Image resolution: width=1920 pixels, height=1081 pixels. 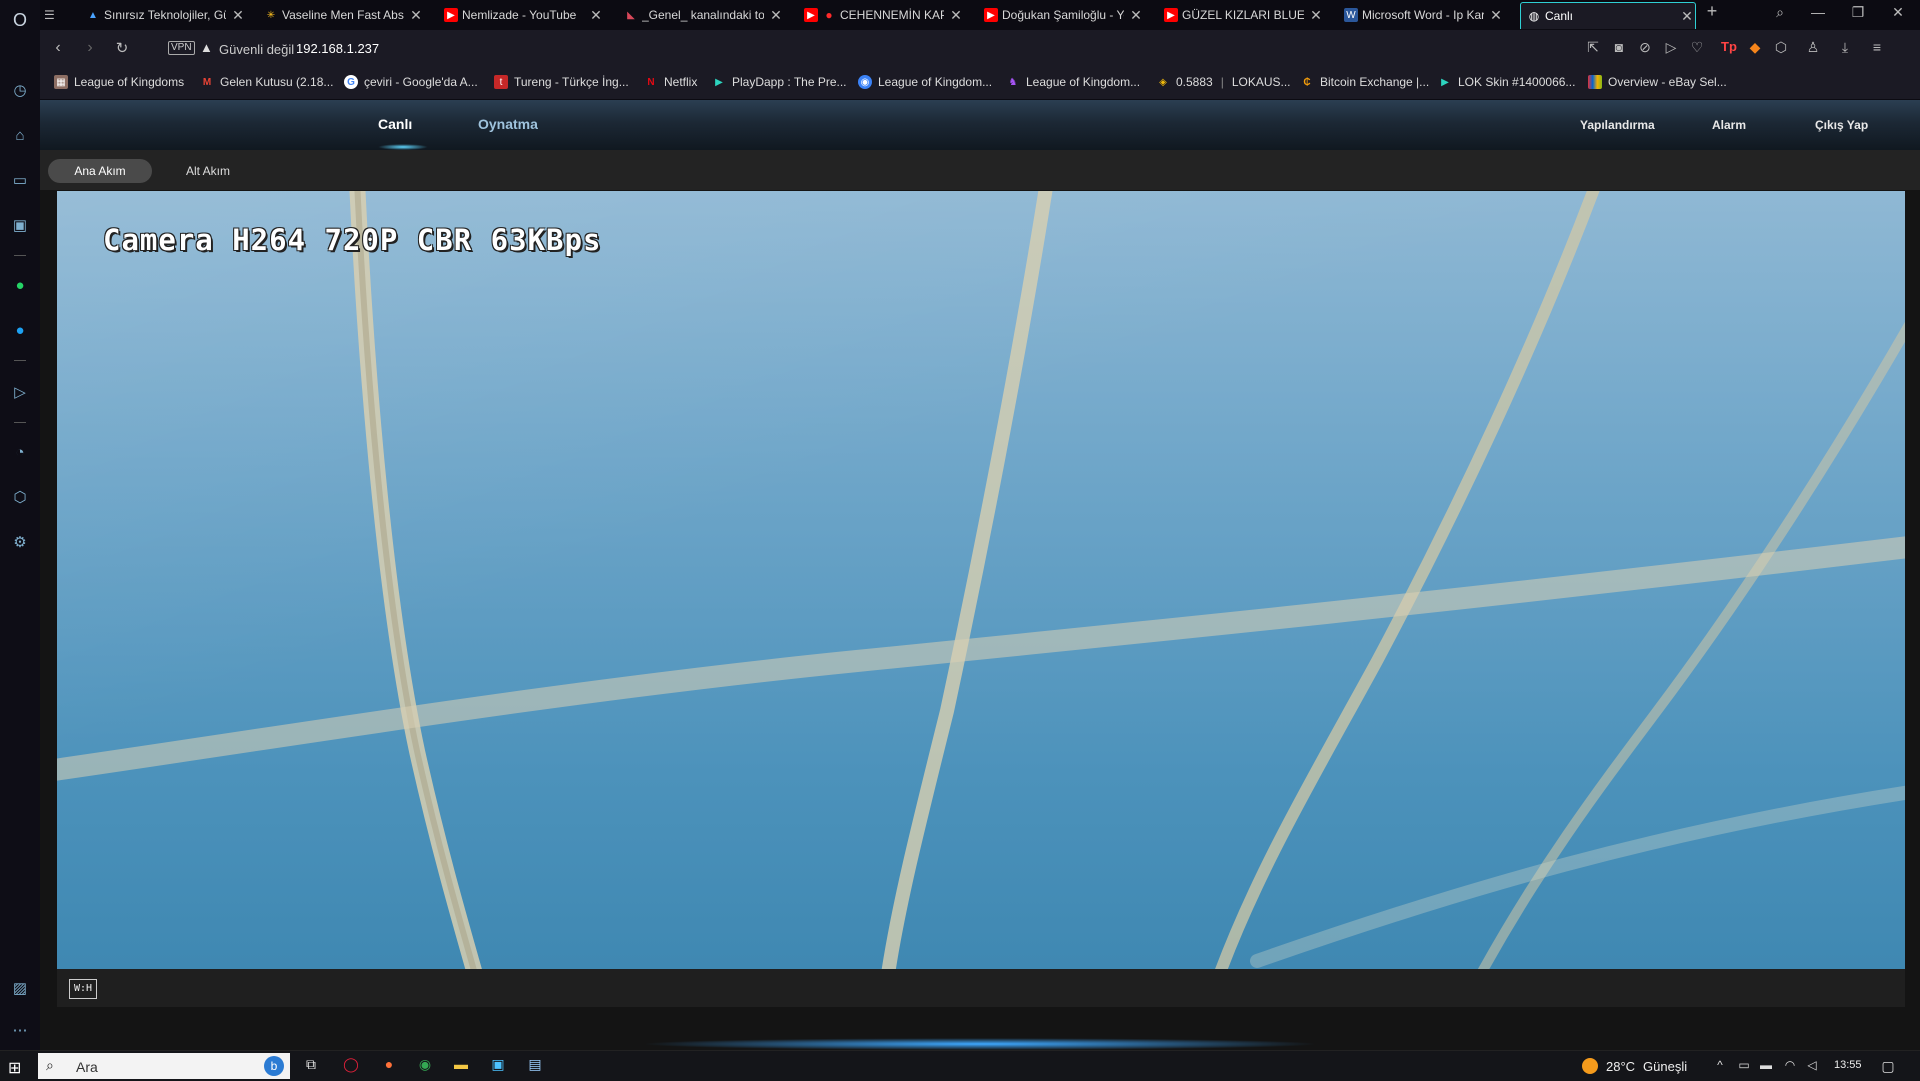 I want to click on network-app-icon: ▤, so click(x=535, y=1066).